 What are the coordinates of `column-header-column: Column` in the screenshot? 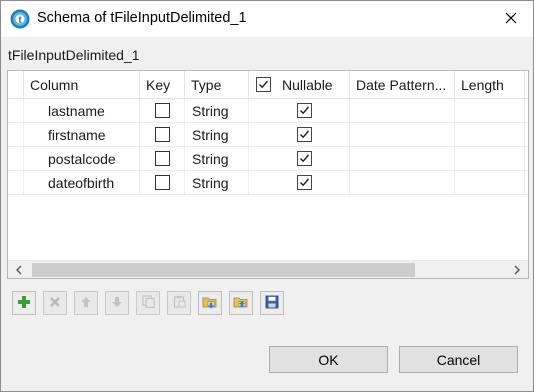 It's located at (82, 85).